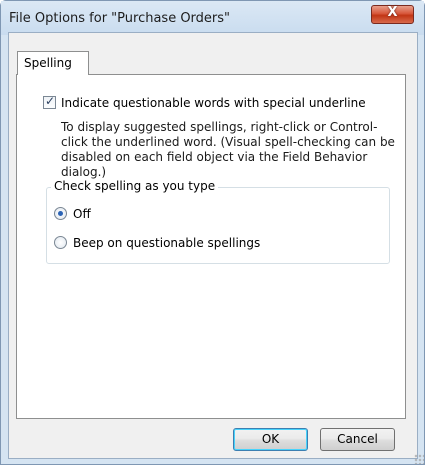 This screenshot has width=427, height=467. I want to click on close-button: X, so click(392, 14).